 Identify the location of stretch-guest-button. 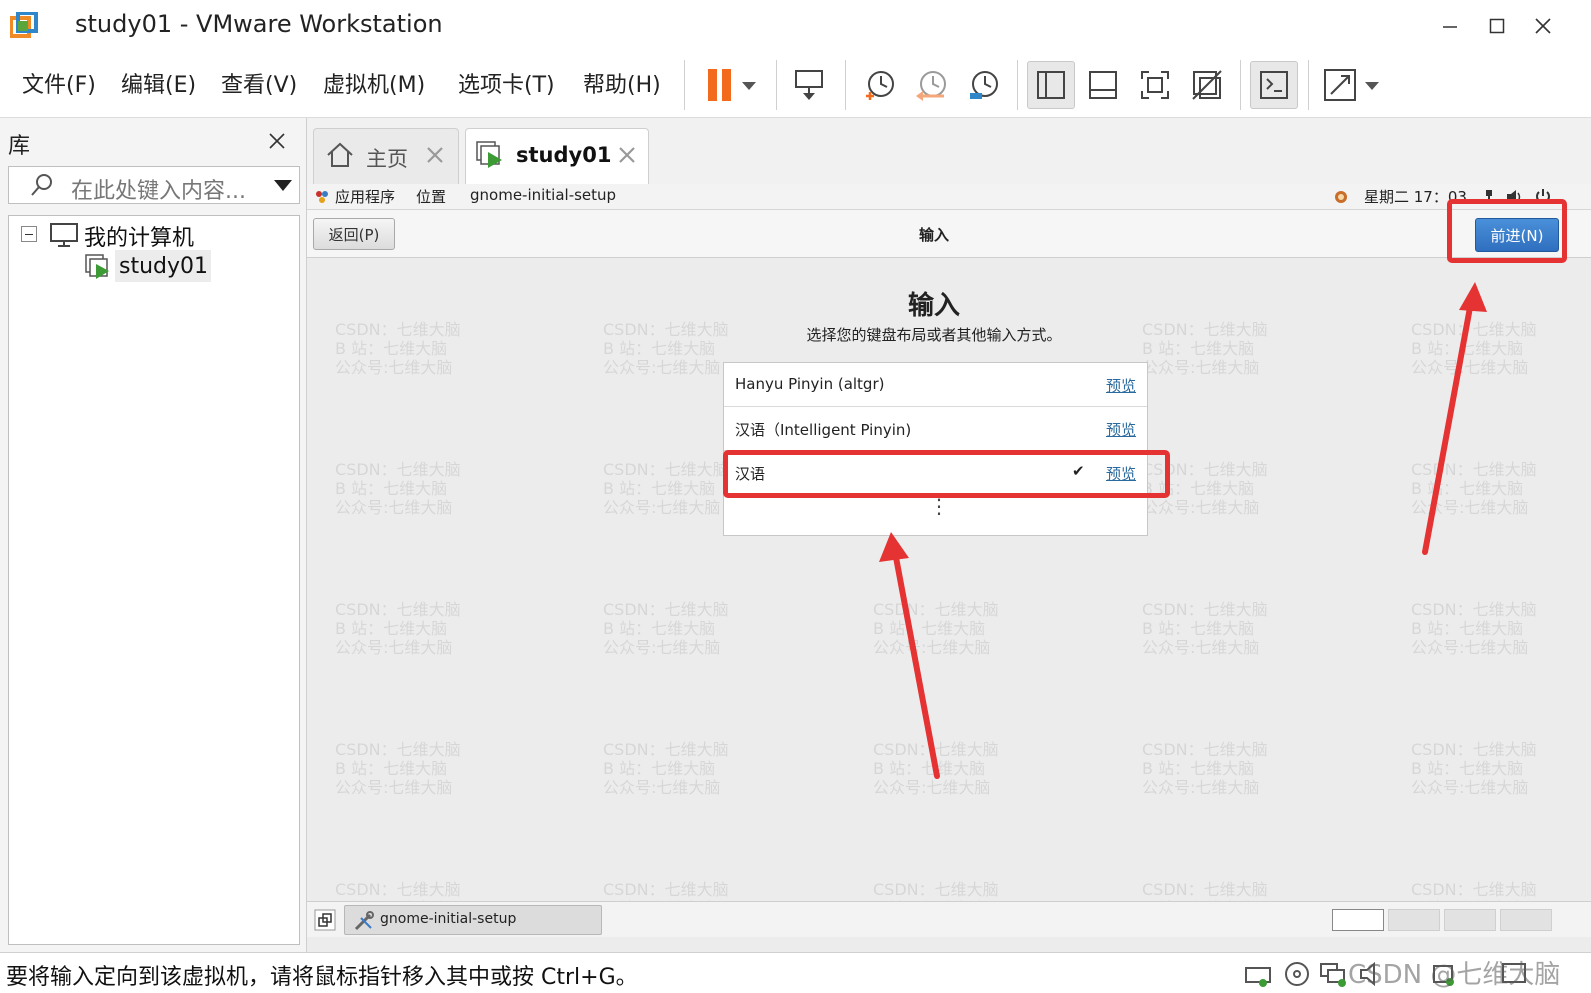
(1351, 85).